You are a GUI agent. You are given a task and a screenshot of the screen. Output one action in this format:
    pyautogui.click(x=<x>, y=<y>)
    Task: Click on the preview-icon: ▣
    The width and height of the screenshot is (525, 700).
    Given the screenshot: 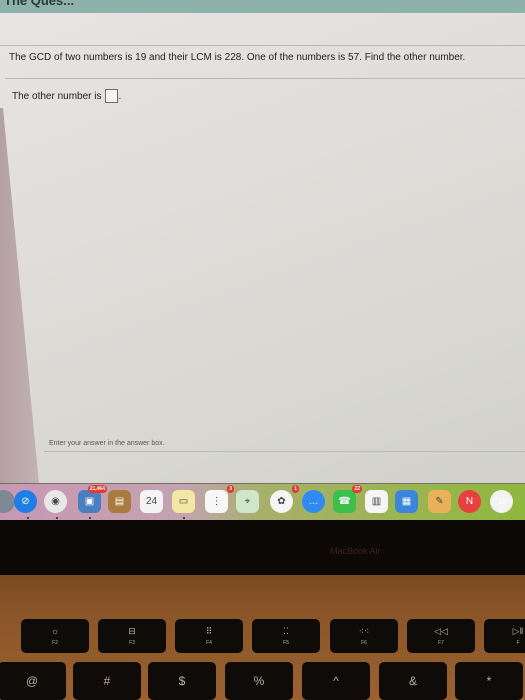 What is the action you would take?
    pyautogui.click(x=89, y=501)
    